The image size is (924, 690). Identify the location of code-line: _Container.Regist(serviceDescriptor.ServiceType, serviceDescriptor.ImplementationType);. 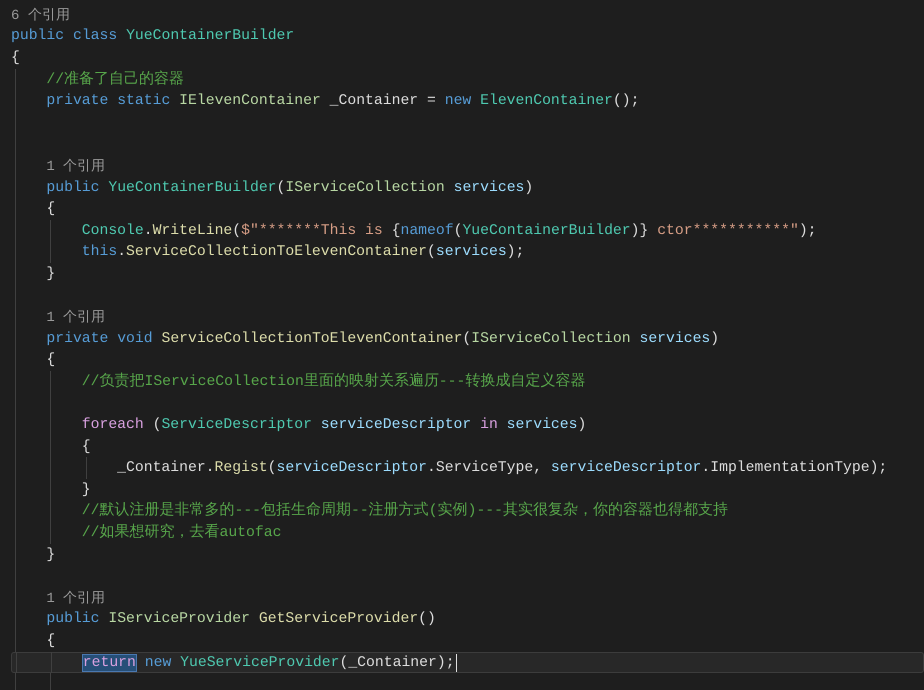
(502, 468).